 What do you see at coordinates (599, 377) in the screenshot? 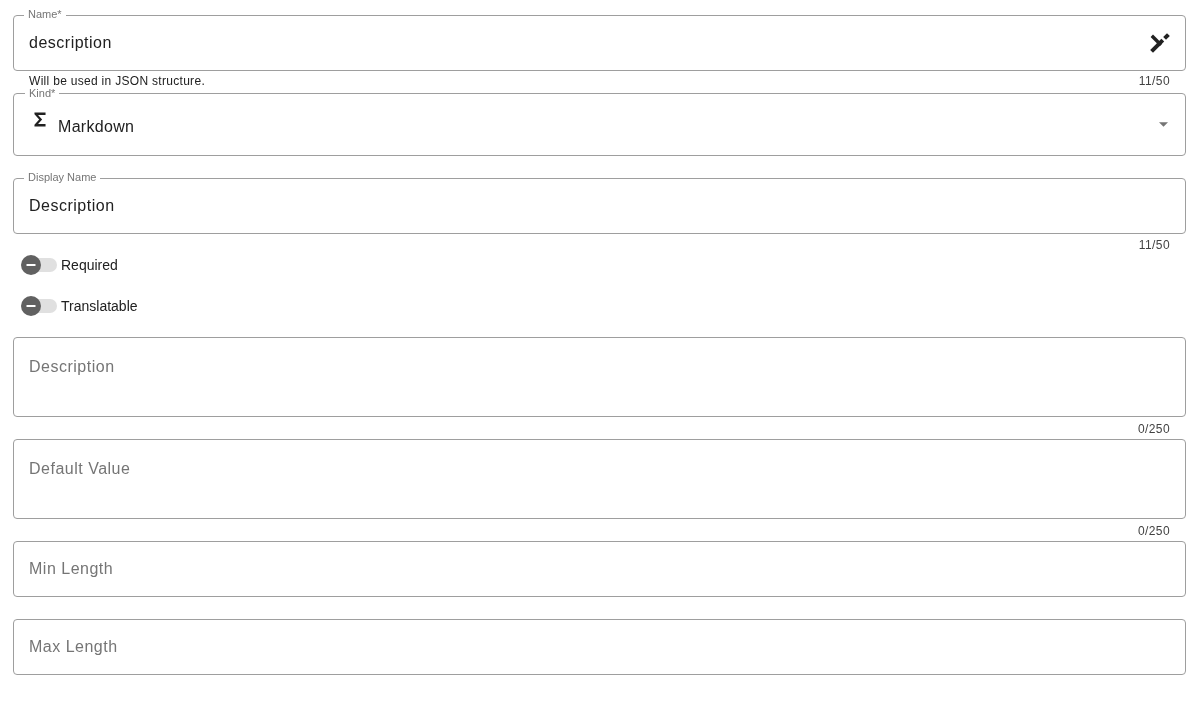
I see `text-area-field: Description` at bounding box center [599, 377].